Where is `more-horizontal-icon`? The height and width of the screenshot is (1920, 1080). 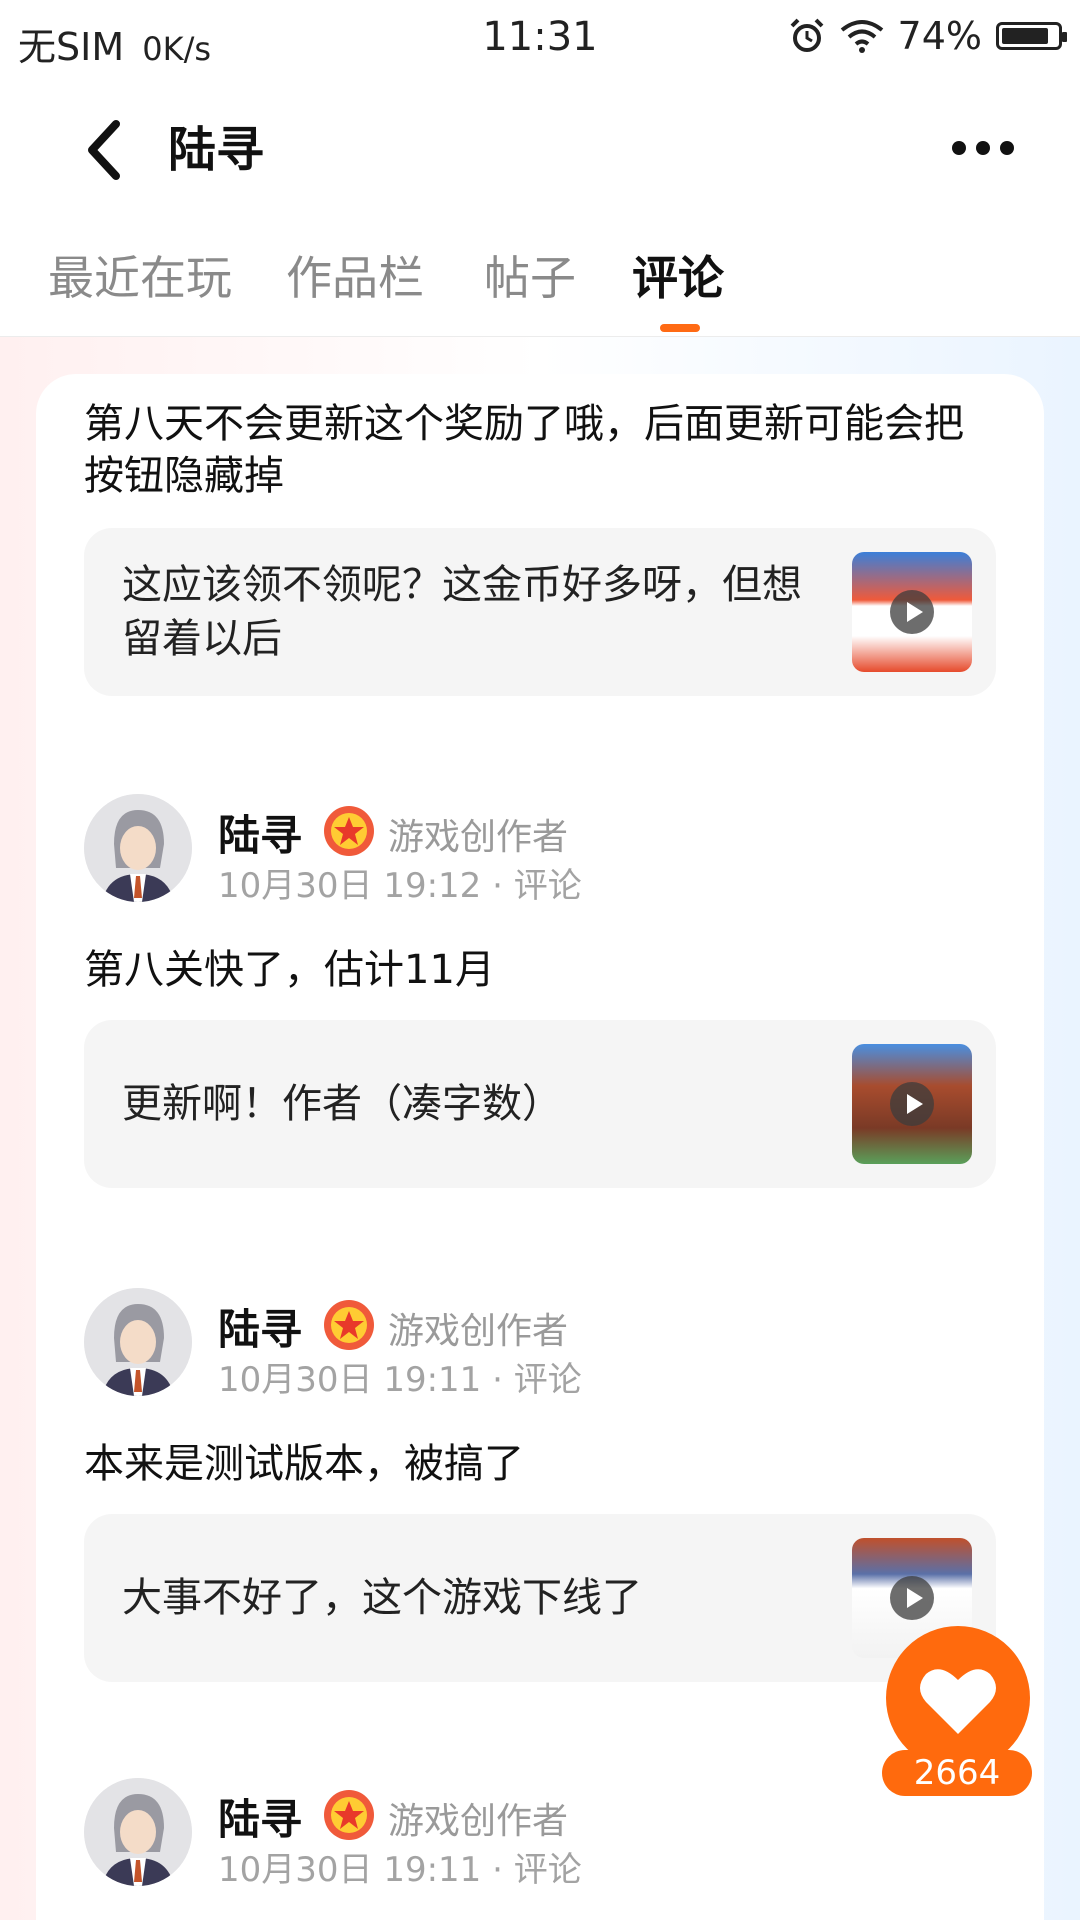
more-horizontal-icon is located at coordinates (987, 148).